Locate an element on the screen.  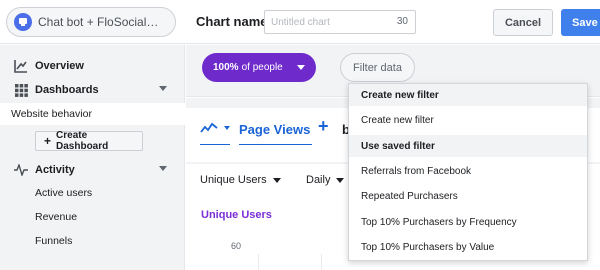
sidebar-item-label: Website behavior is located at coordinates (51, 114).